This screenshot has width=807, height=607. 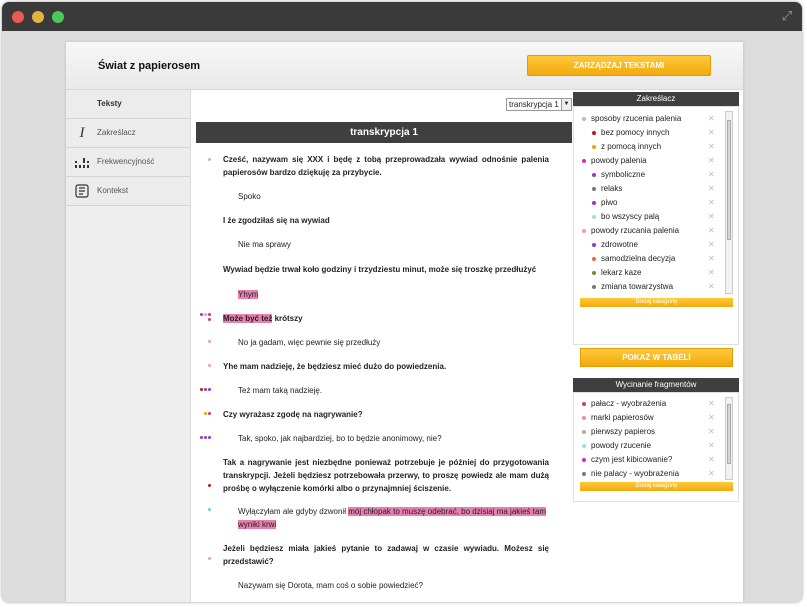 I want to click on highlighted-text: Yhym, so click(x=248, y=294).